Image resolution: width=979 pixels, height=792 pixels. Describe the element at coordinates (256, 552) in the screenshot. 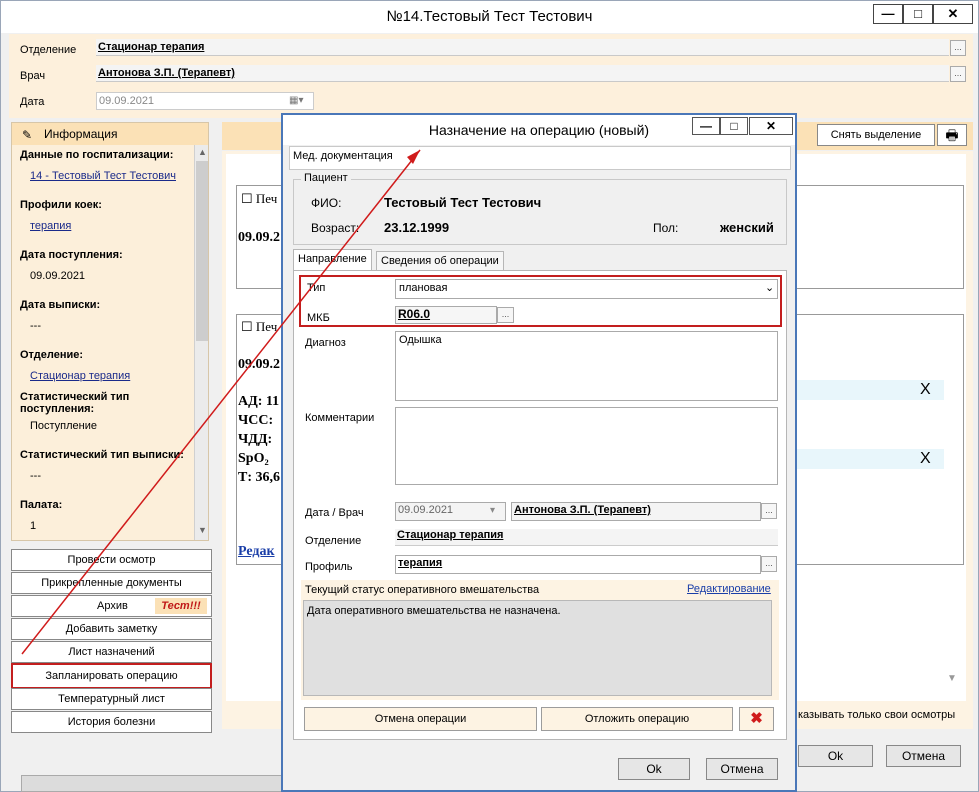

I see `card2-edit-link: Редак` at that location.